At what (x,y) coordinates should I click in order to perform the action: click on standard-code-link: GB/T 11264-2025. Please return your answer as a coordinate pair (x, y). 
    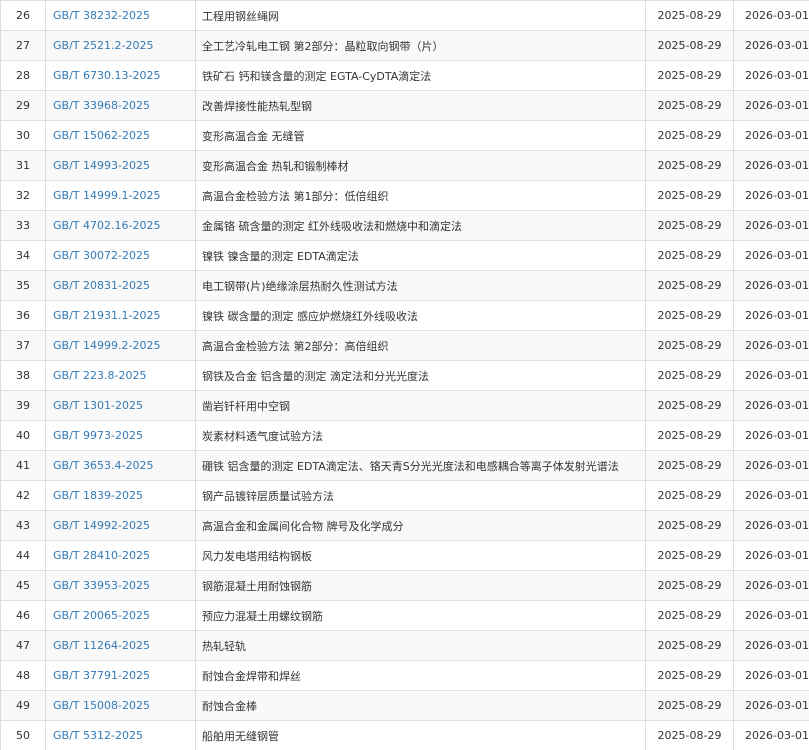
    Looking at the image, I should click on (101, 645).